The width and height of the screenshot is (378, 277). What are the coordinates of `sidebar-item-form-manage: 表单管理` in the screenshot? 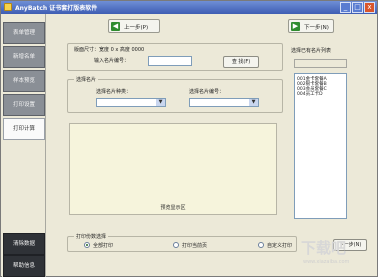 It's located at (24, 33).